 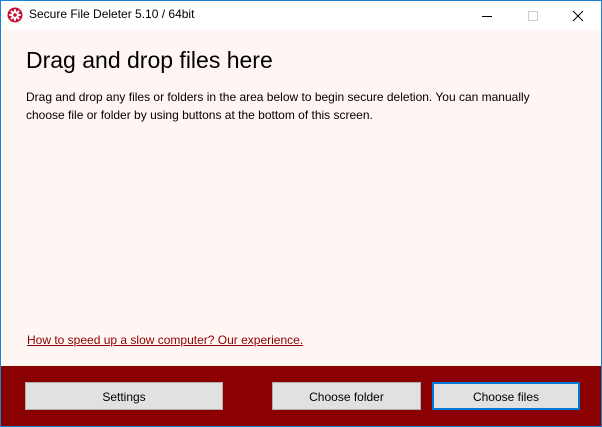 What do you see at coordinates (15, 15) in the screenshot?
I see `gear-icon` at bounding box center [15, 15].